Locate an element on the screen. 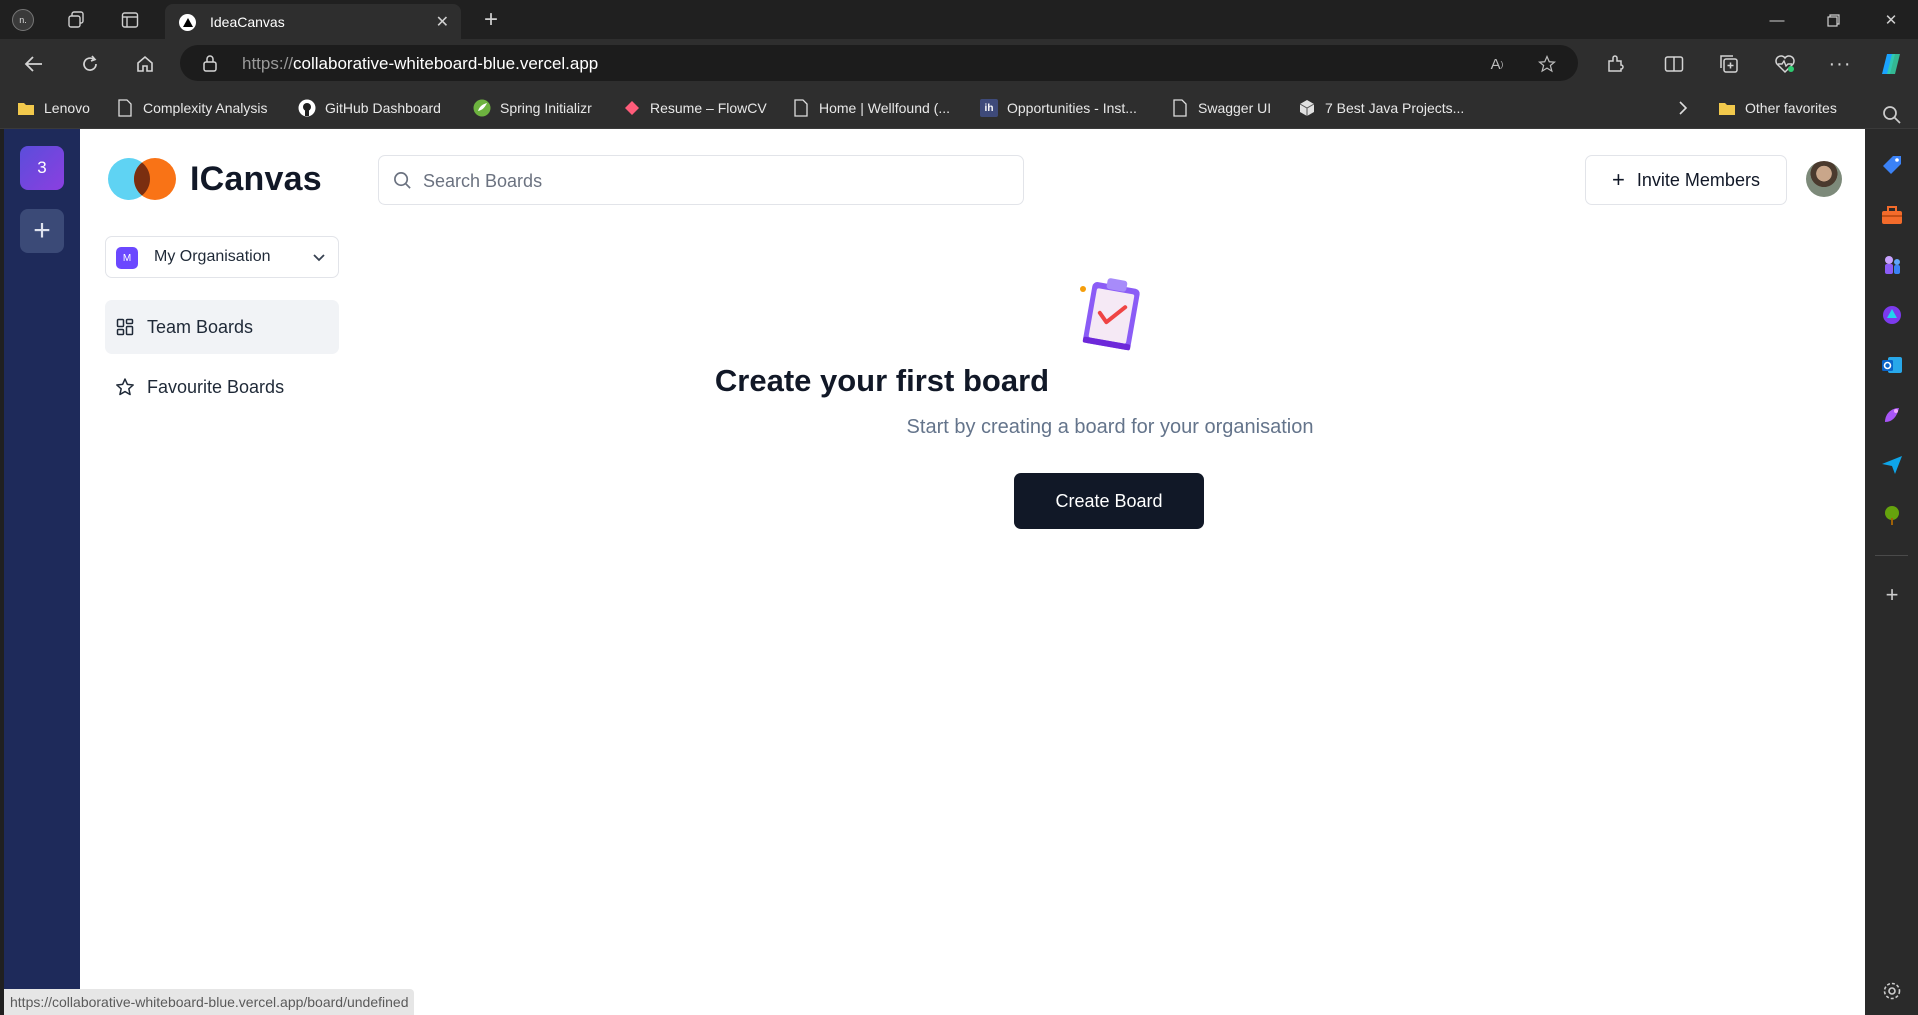 This screenshot has height=1015, width=1918. extensions-icon is located at coordinates (1615, 64).